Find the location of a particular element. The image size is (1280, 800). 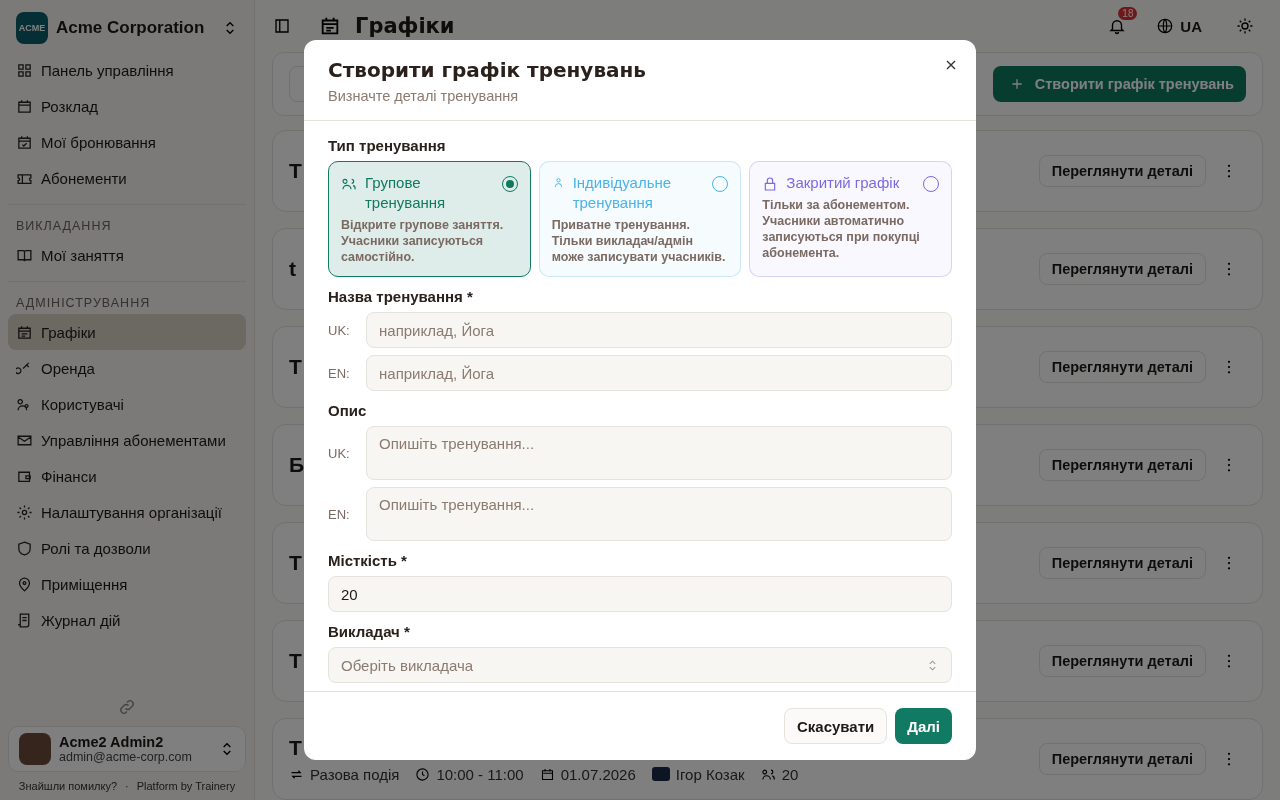

recurrence-text: Разова подія is located at coordinates (355, 774).